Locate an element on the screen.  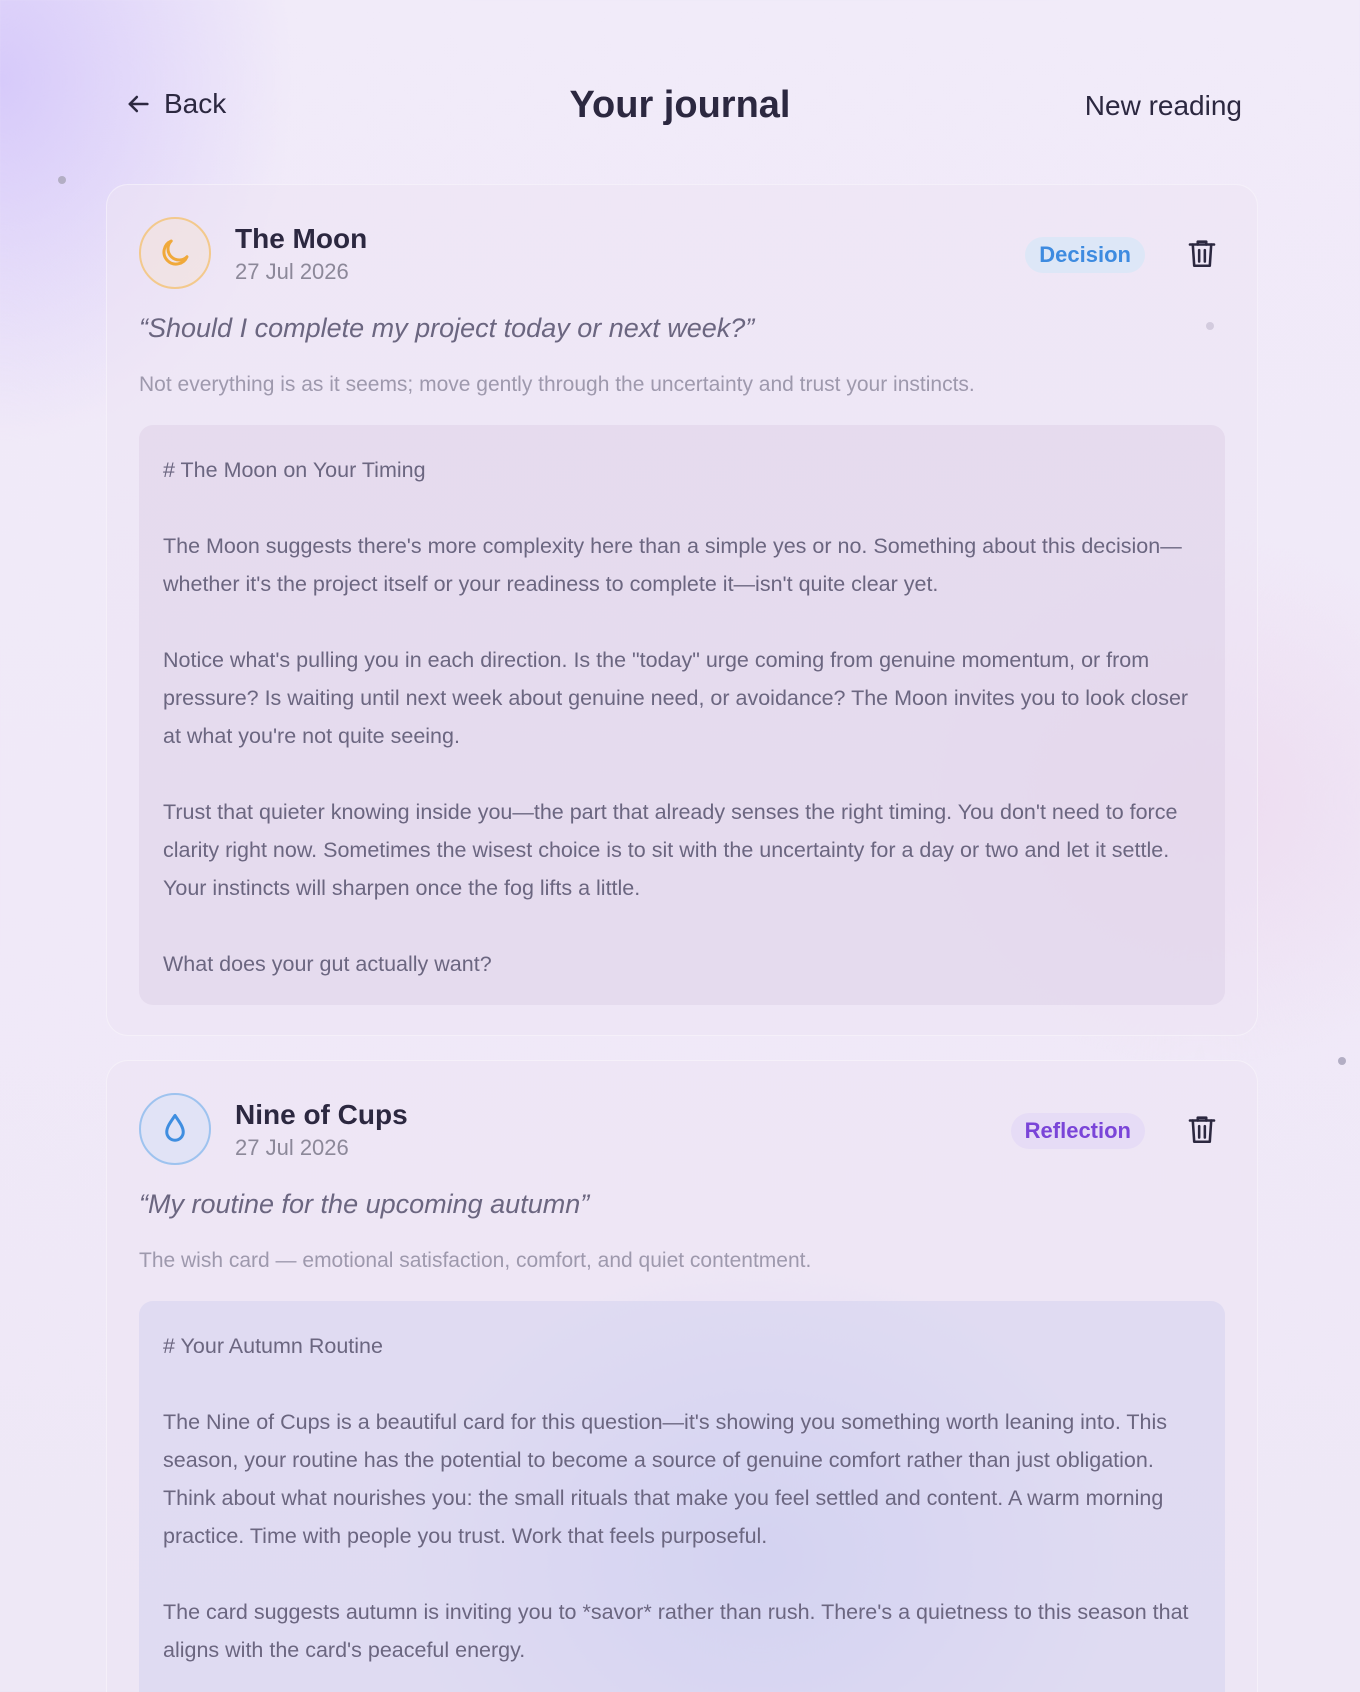
moon-icon is located at coordinates (175, 252).